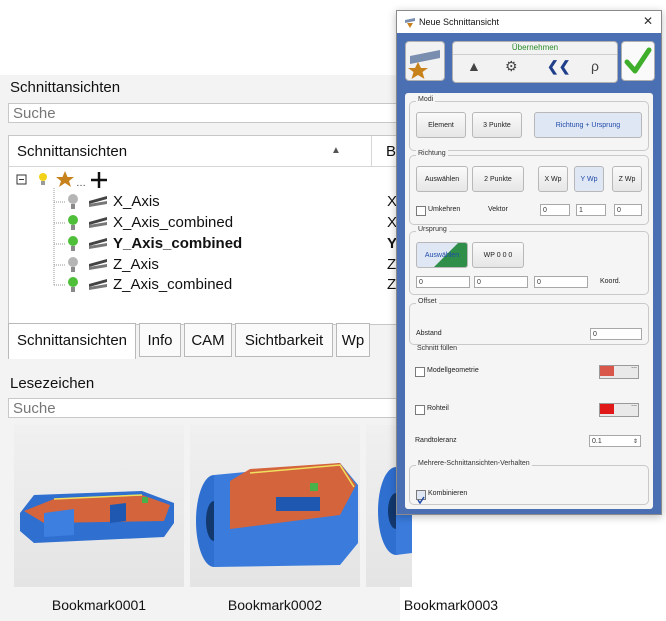 Image resolution: width=666 pixels, height=621 pixels. Describe the element at coordinates (453, 370) in the screenshot. I see `model-geometry-label: Modellgeometrie` at that location.